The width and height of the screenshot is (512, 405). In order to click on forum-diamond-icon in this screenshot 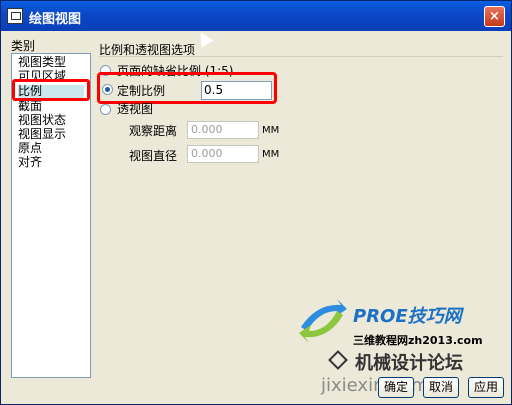, I will do `click(338, 360)`.